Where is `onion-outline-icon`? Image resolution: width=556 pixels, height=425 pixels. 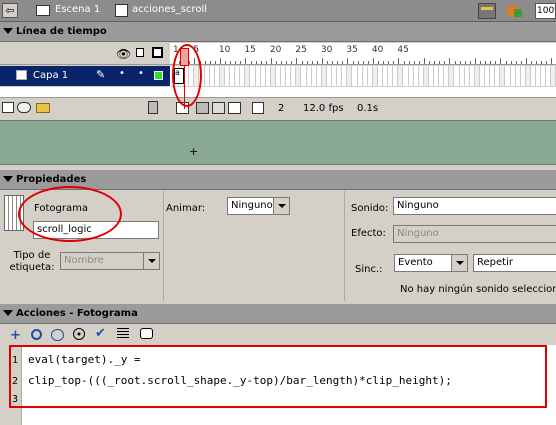
onion-outline-icon is located at coordinates (218, 108).